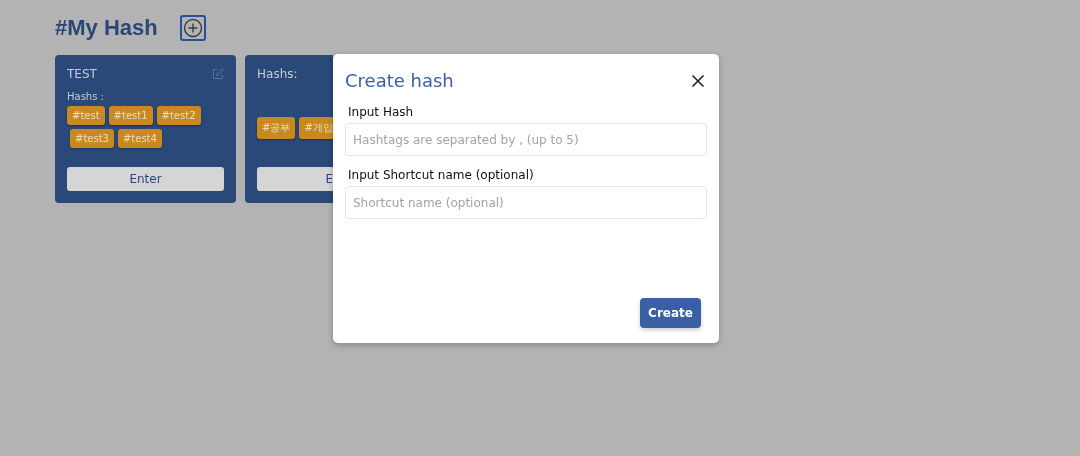 This screenshot has width=1080, height=456. Describe the element at coordinates (526, 202) in the screenshot. I see `input-field: Shortcut name (optional)` at that location.